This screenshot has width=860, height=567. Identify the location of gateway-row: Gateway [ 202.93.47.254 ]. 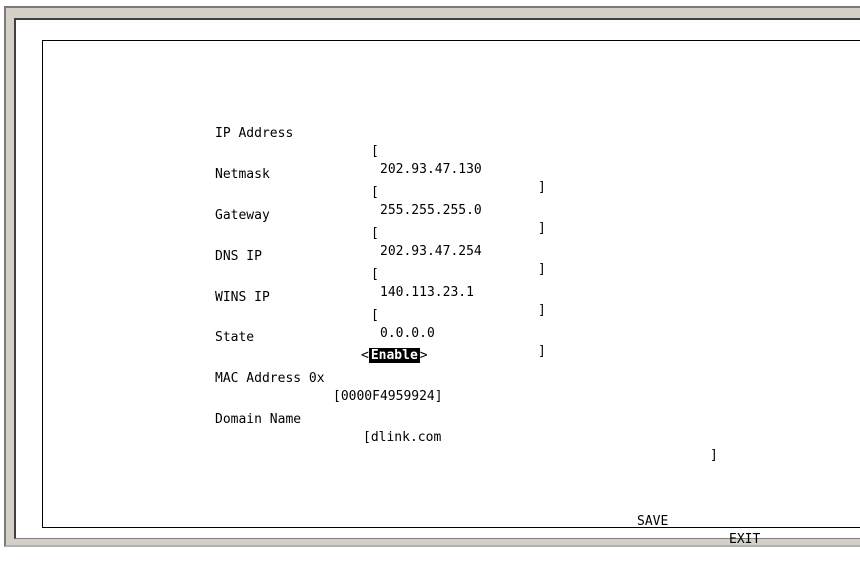
(451, 233).